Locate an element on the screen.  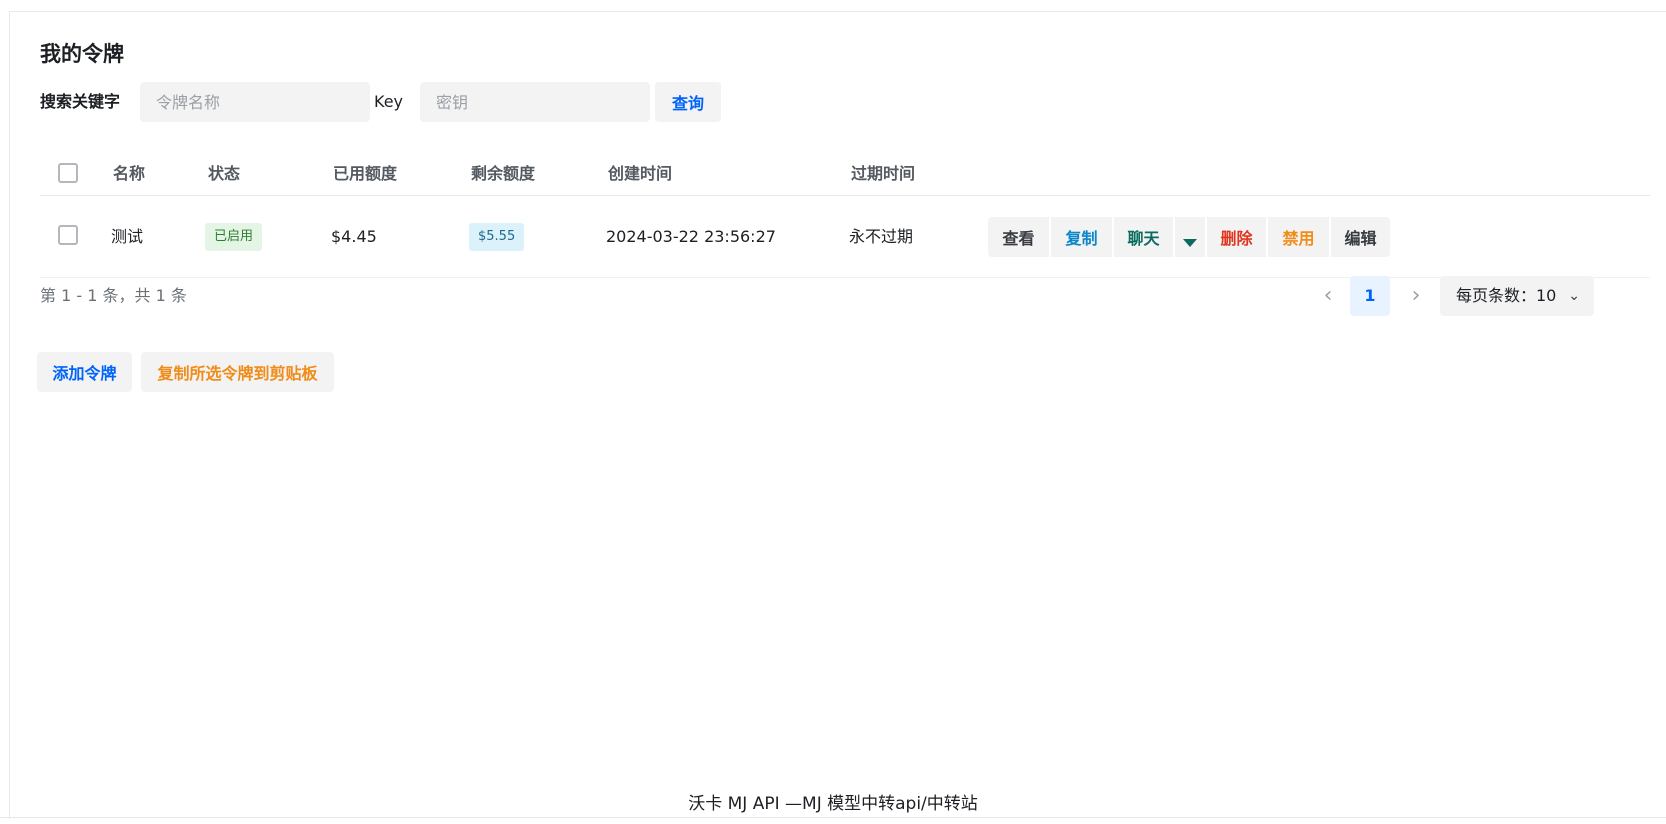
chevron-down-icon: ⌄ is located at coordinates (1574, 296).